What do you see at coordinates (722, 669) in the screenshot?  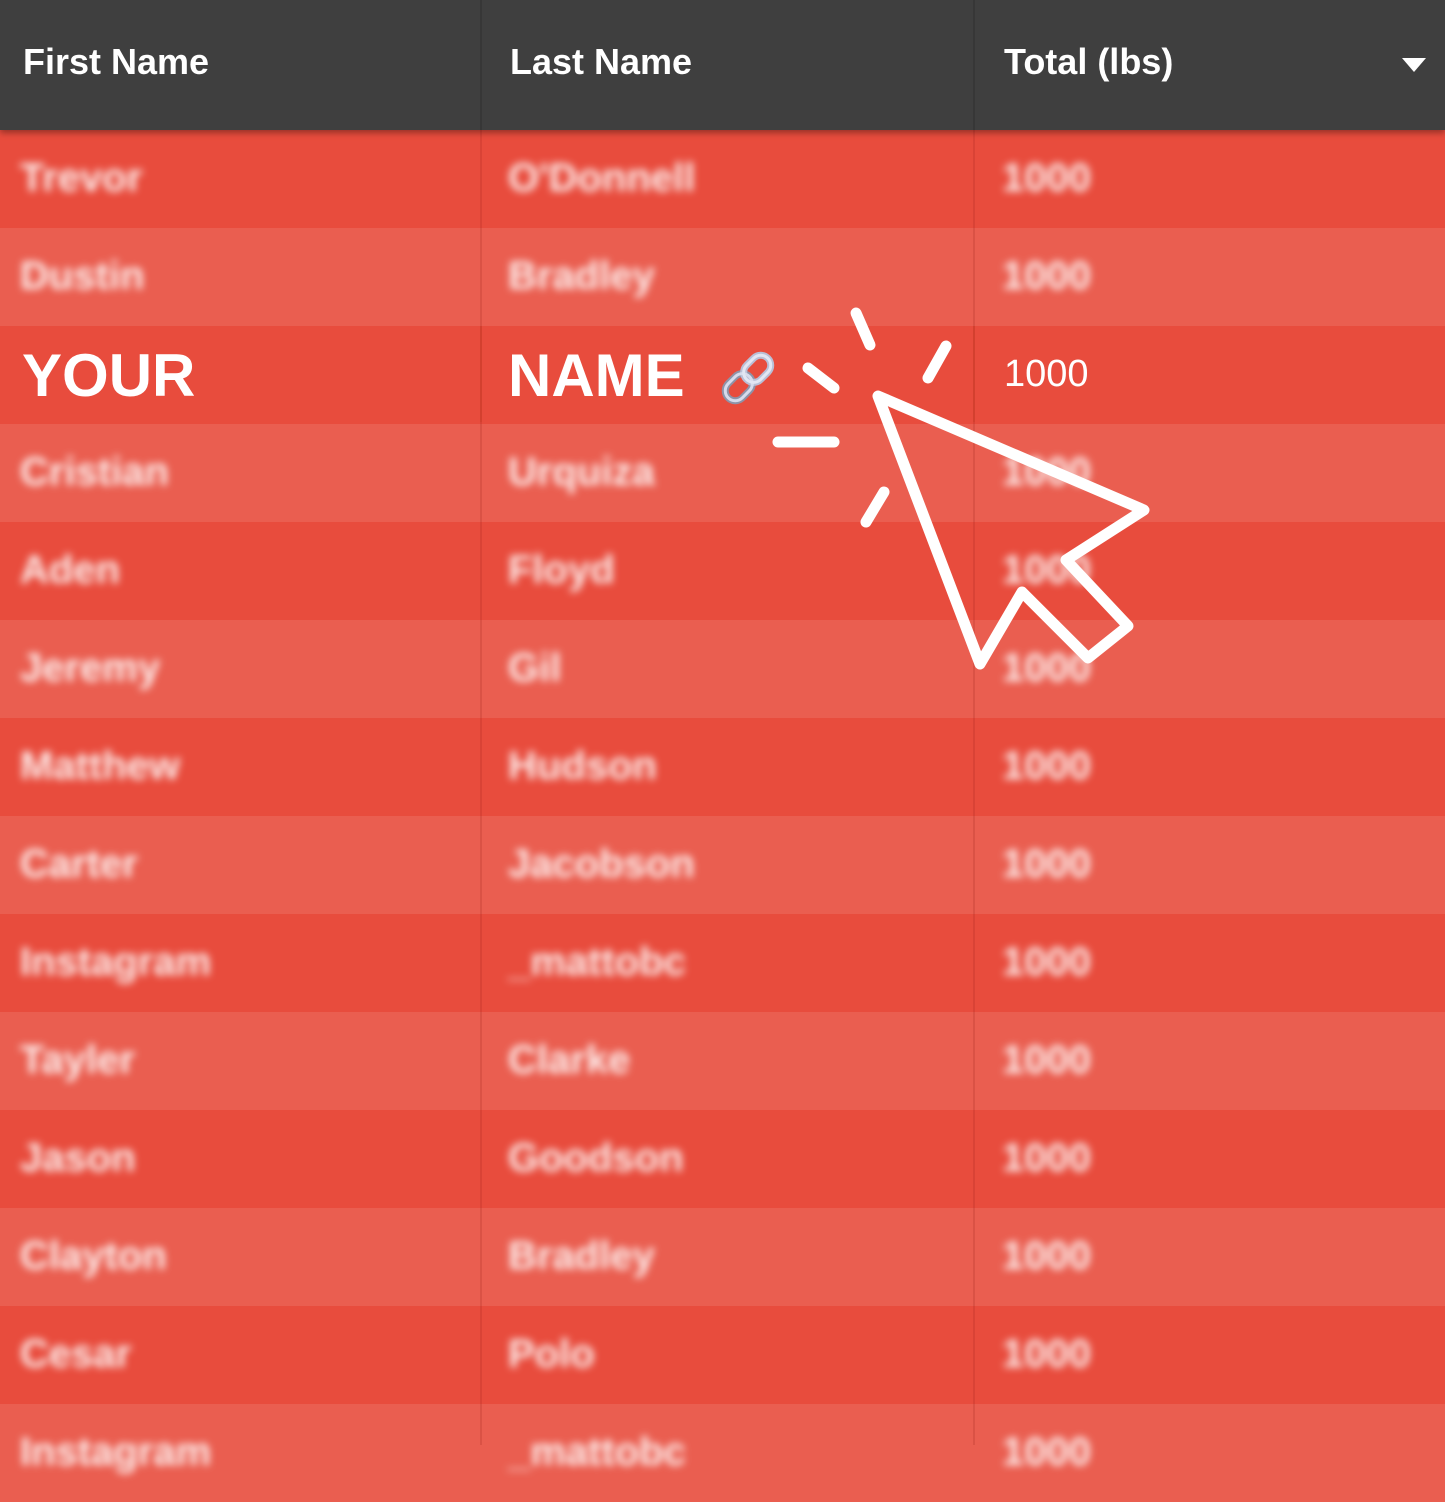 I see `table-row: Jeremy Gil 1000` at bounding box center [722, 669].